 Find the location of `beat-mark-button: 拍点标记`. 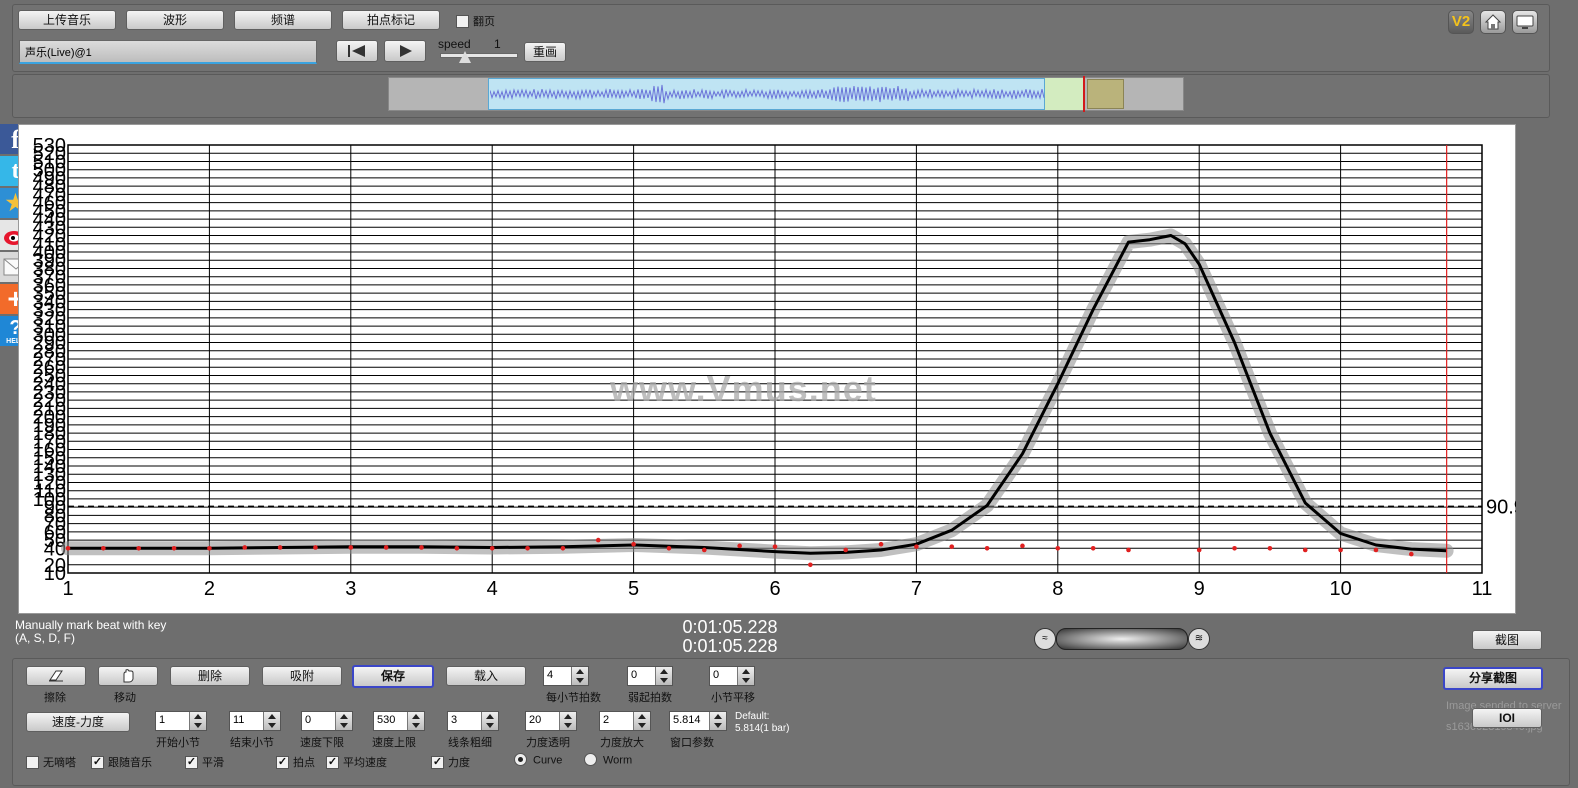

beat-mark-button: 拍点标记 is located at coordinates (391, 20).